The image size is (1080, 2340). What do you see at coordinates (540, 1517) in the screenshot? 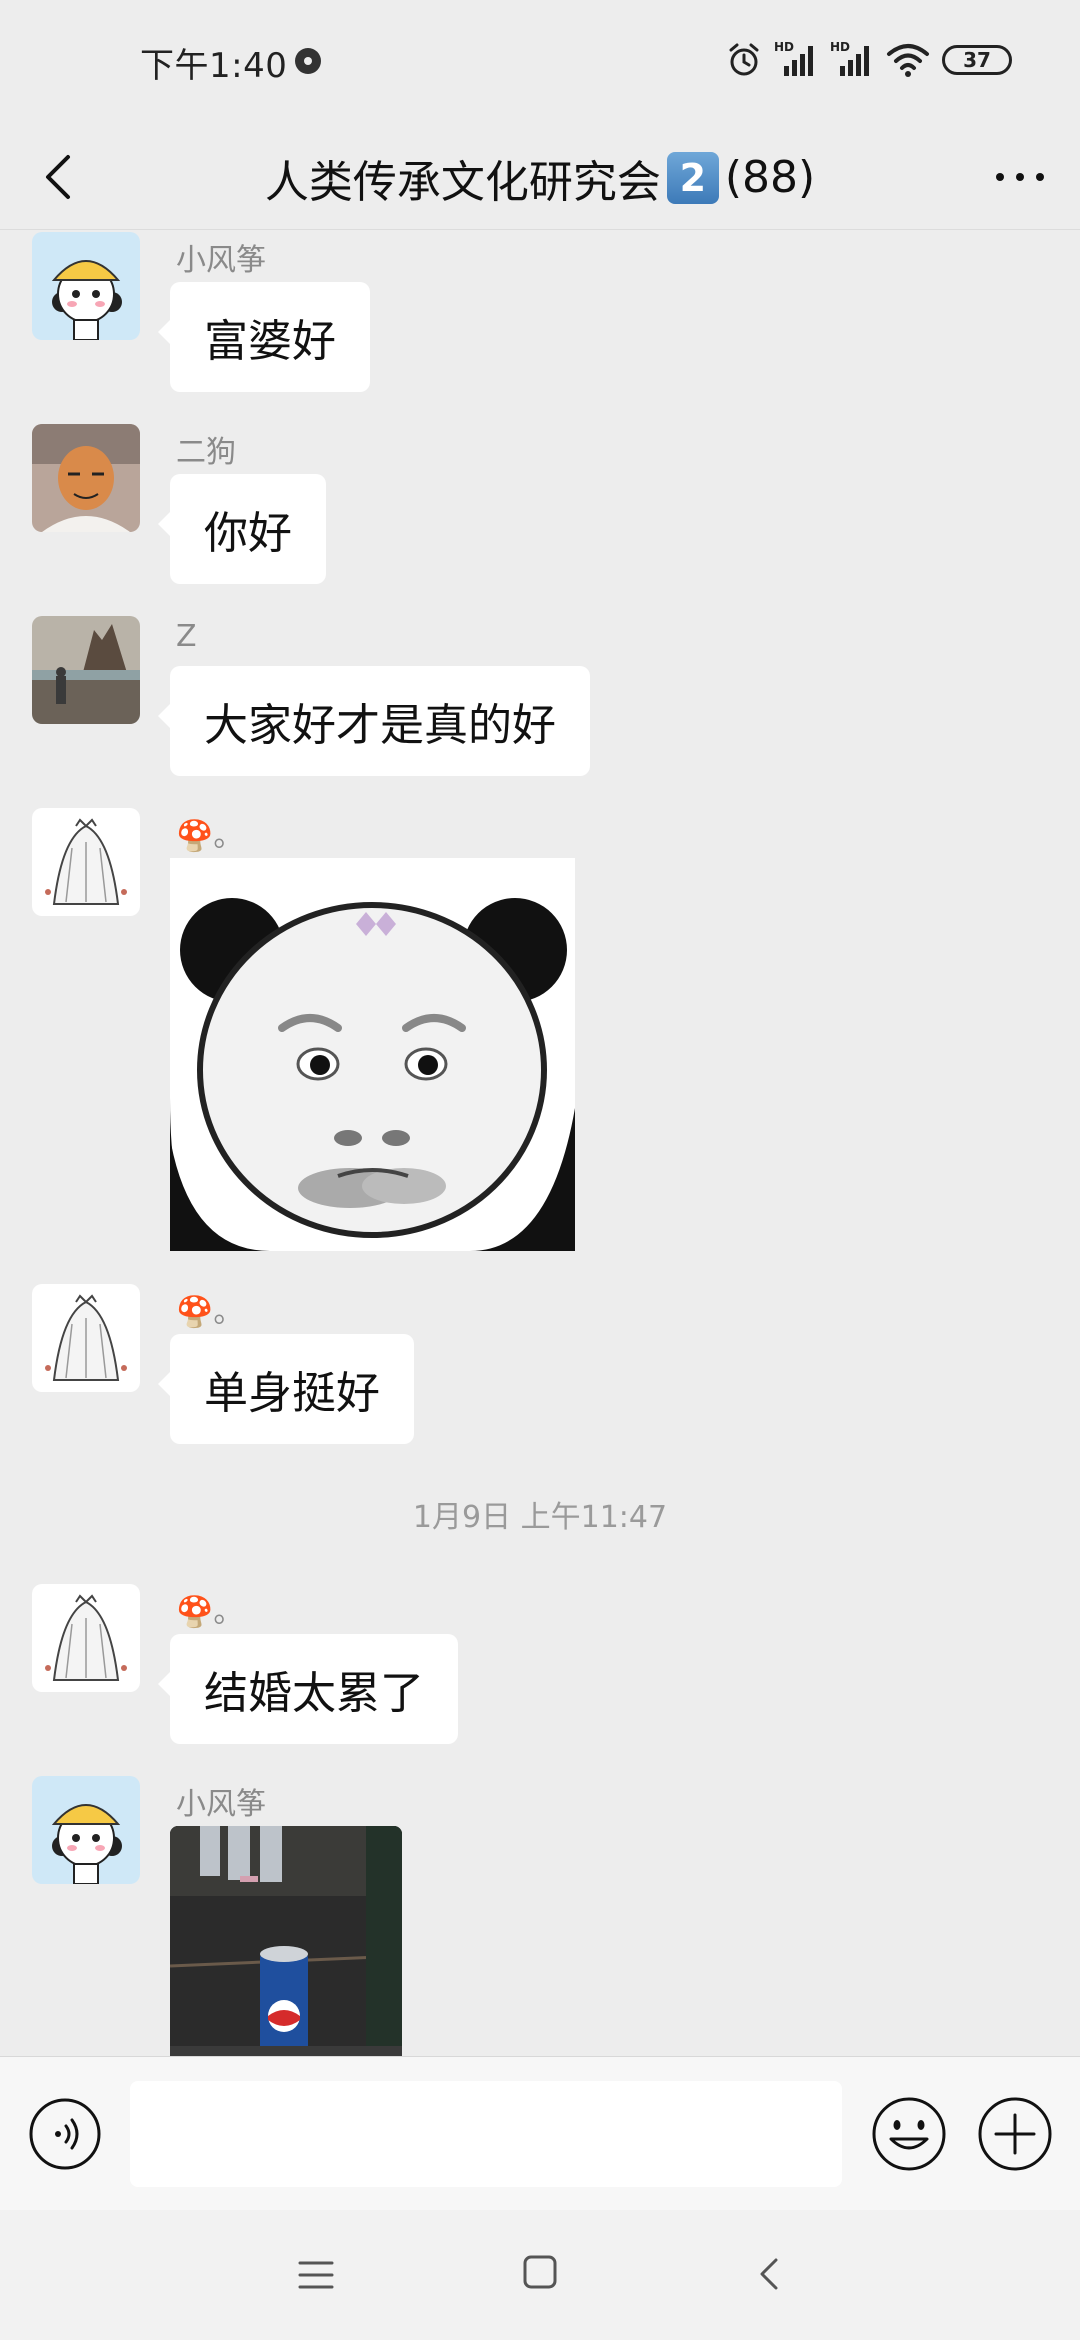
I see `chat-timestamp: 1月9日 上午11:47` at bounding box center [540, 1517].